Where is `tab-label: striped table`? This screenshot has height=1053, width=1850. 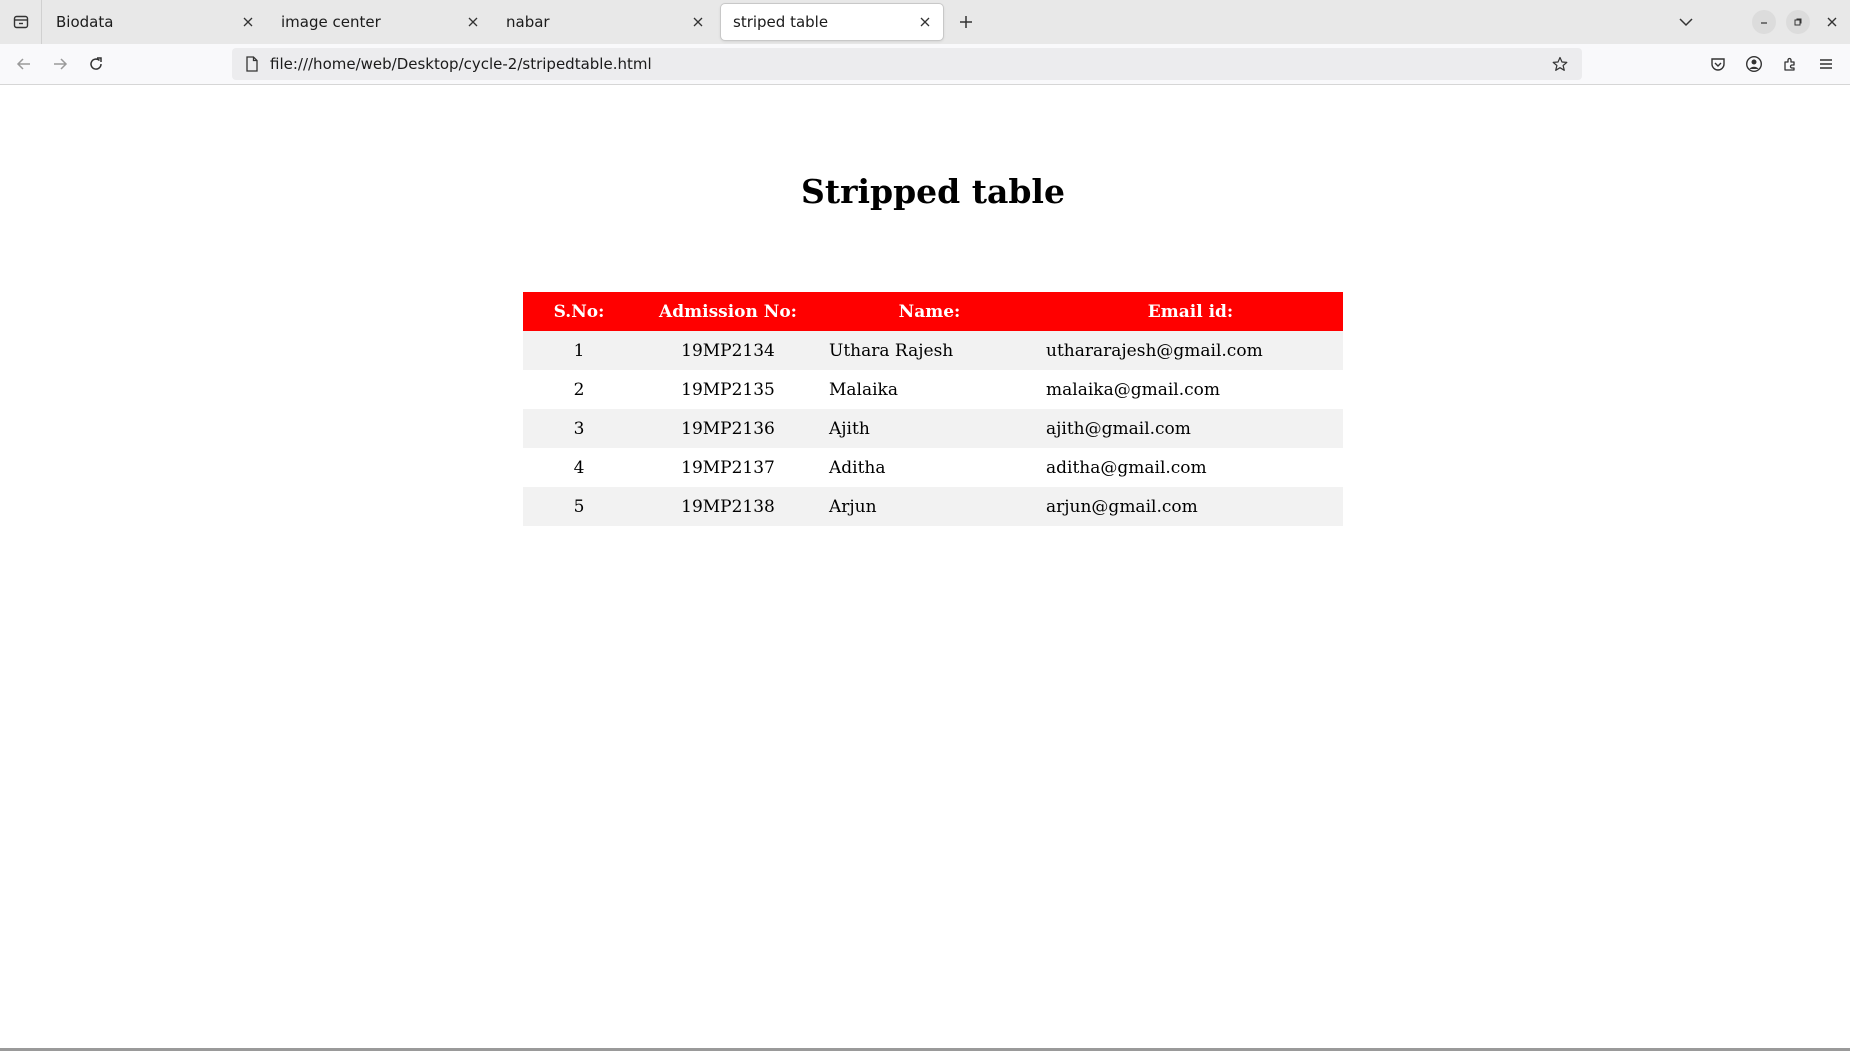 tab-label: striped table is located at coordinates (781, 22).